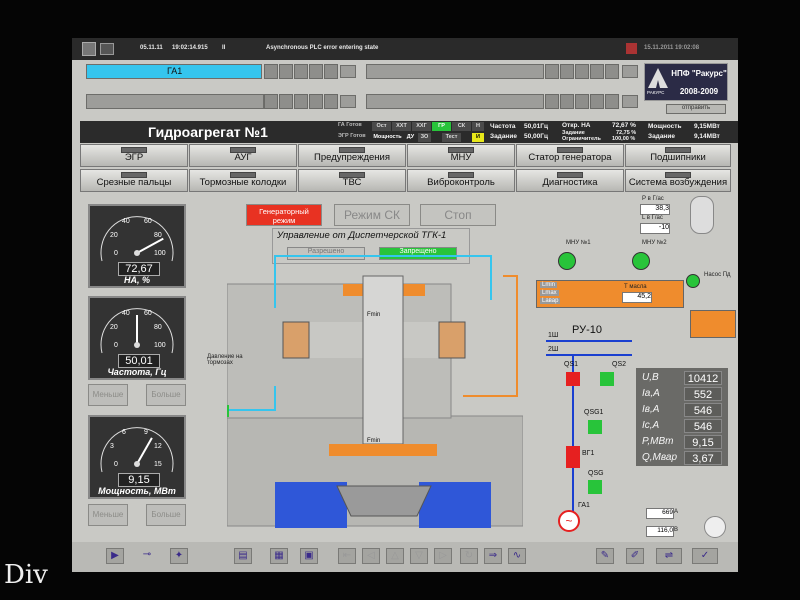 The height and width of the screenshot is (600, 800). What do you see at coordinates (224, 48) in the screenshot?
I see `event-flag: II` at bounding box center [224, 48].